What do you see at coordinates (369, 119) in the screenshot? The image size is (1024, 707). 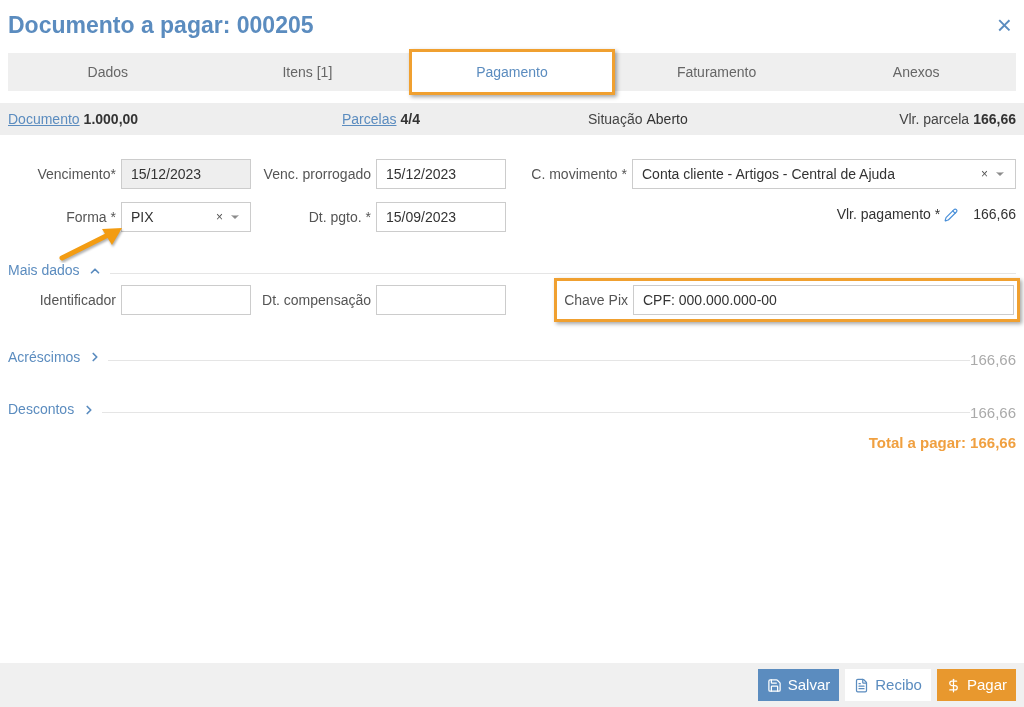 I see `summary-link: Parcelas` at bounding box center [369, 119].